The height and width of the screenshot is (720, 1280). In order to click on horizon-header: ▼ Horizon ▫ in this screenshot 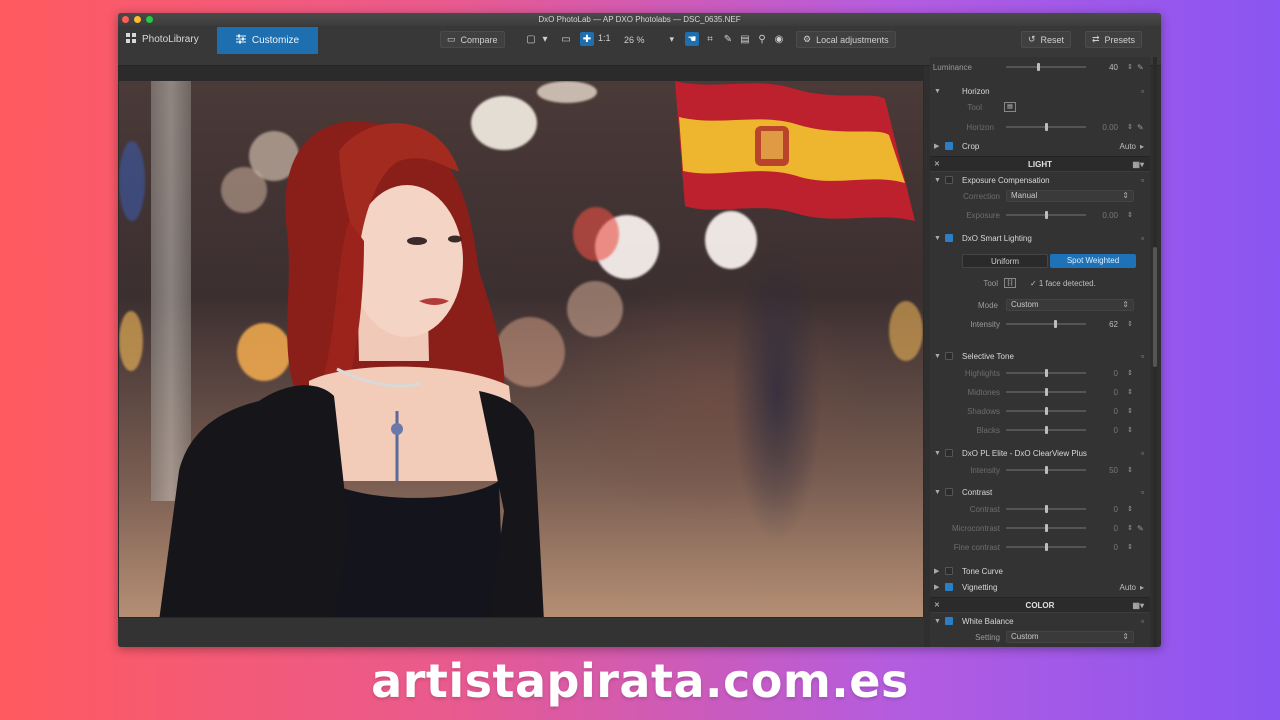, I will do `click(1040, 91)`.